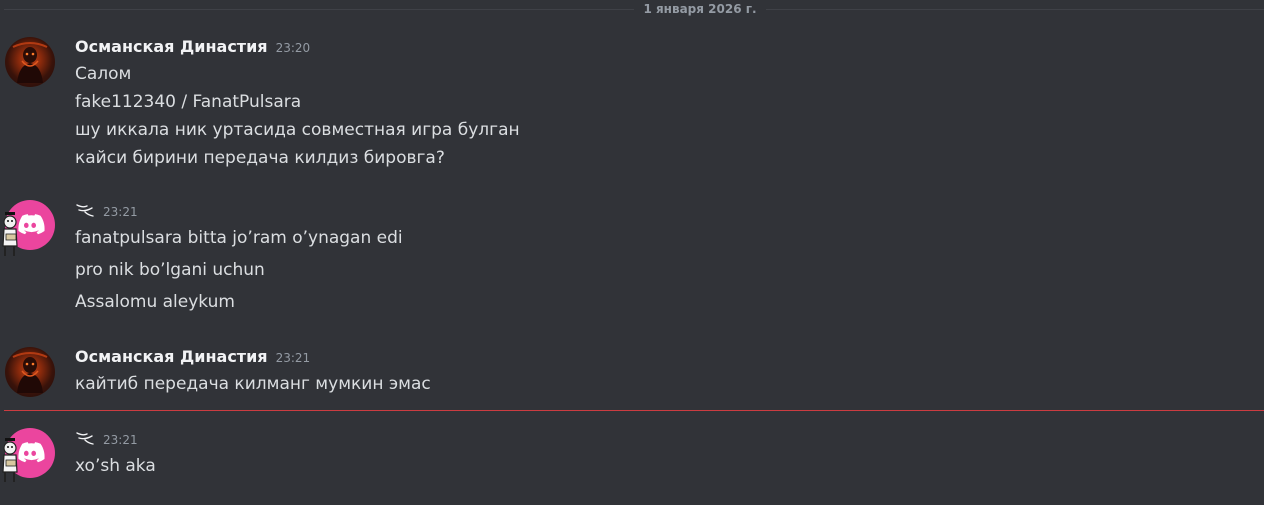  Describe the element at coordinates (319, 9) in the screenshot. I see `date-divider-line-left` at that location.